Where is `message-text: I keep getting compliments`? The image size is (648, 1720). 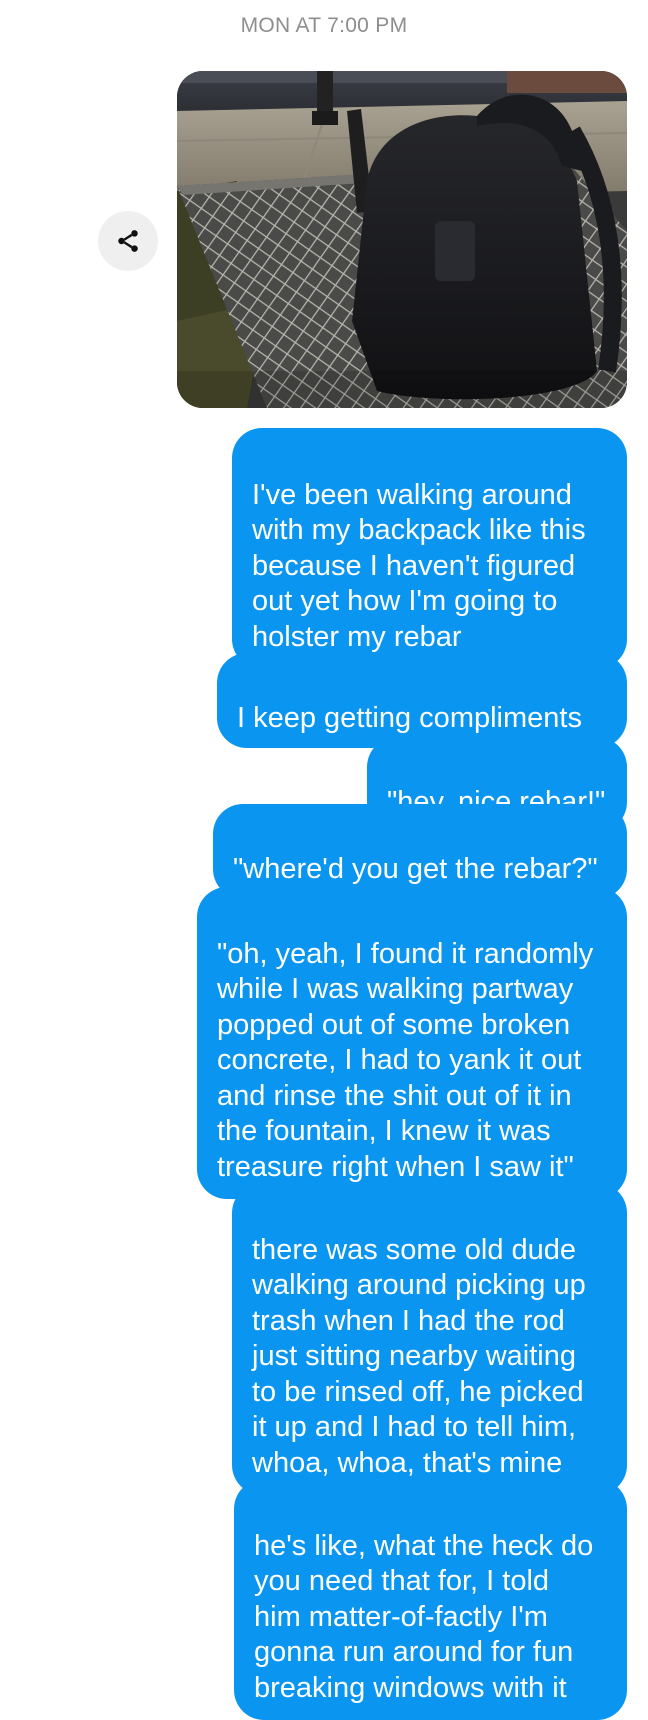 message-text: I keep getting compliments is located at coordinates (409, 717).